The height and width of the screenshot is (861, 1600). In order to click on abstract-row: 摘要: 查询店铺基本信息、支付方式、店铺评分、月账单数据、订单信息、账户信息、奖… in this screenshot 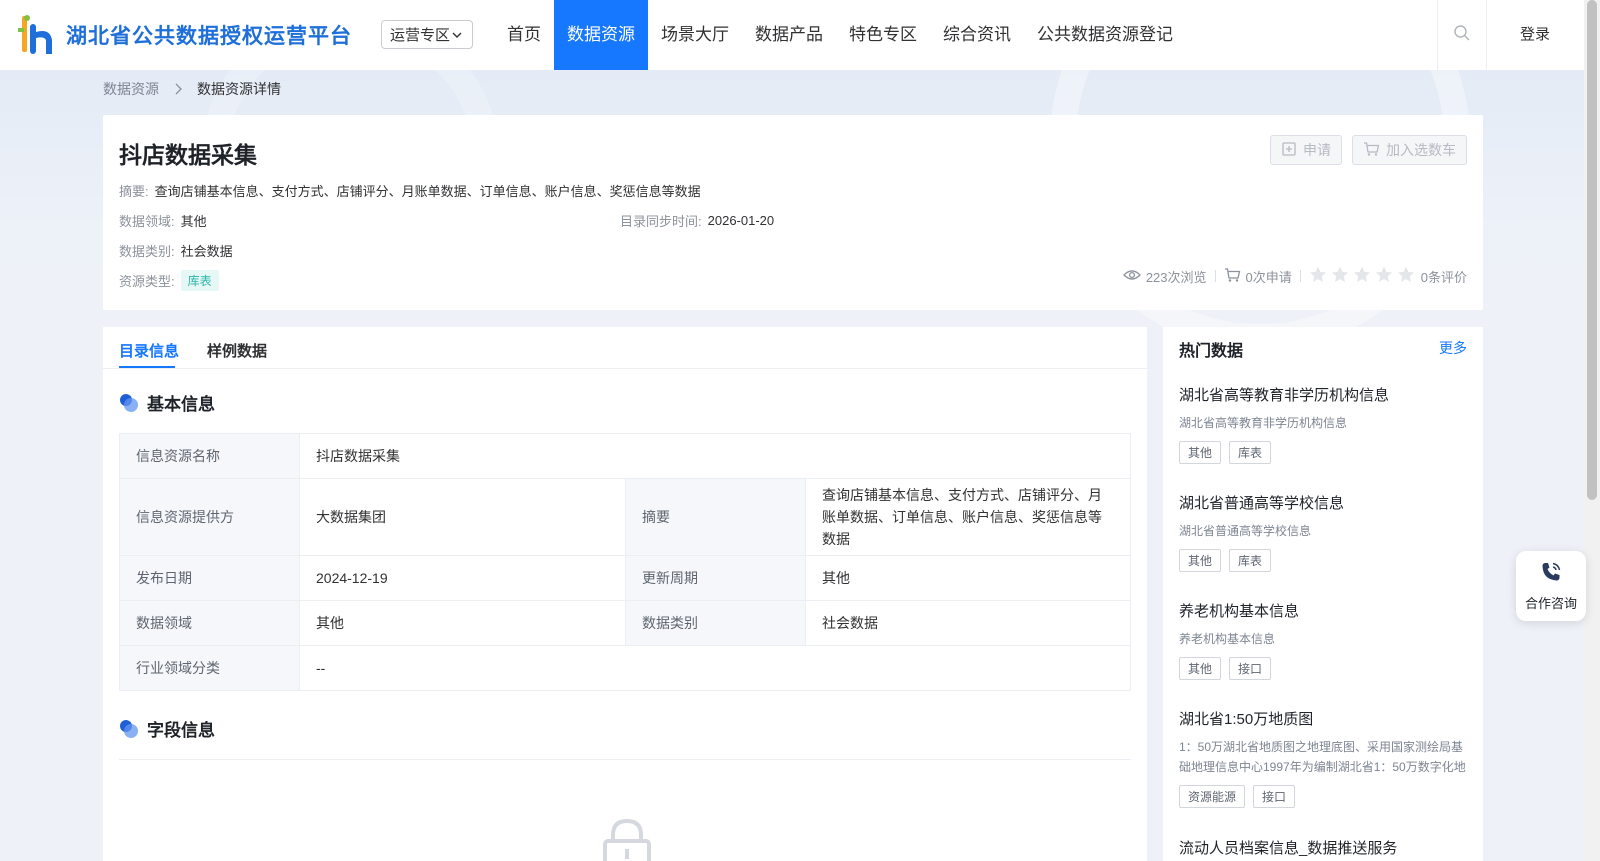, I will do `click(410, 190)`.